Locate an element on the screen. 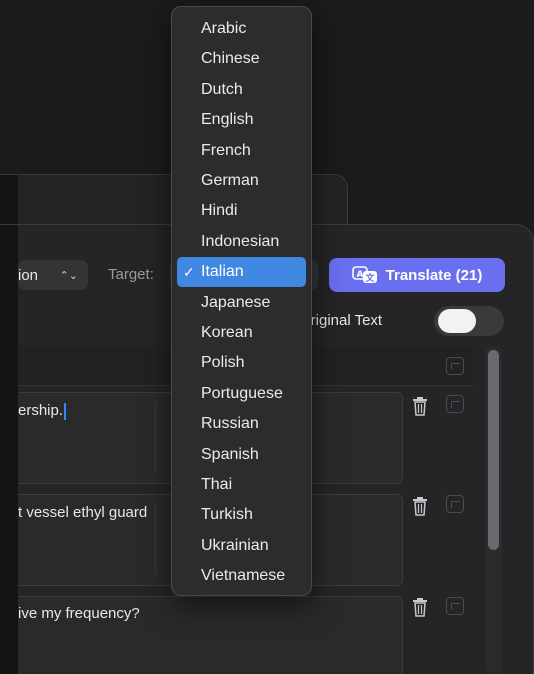 This screenshot has height=674, width=534. menu-item-label: Thai is located at coordinates (217, 484).